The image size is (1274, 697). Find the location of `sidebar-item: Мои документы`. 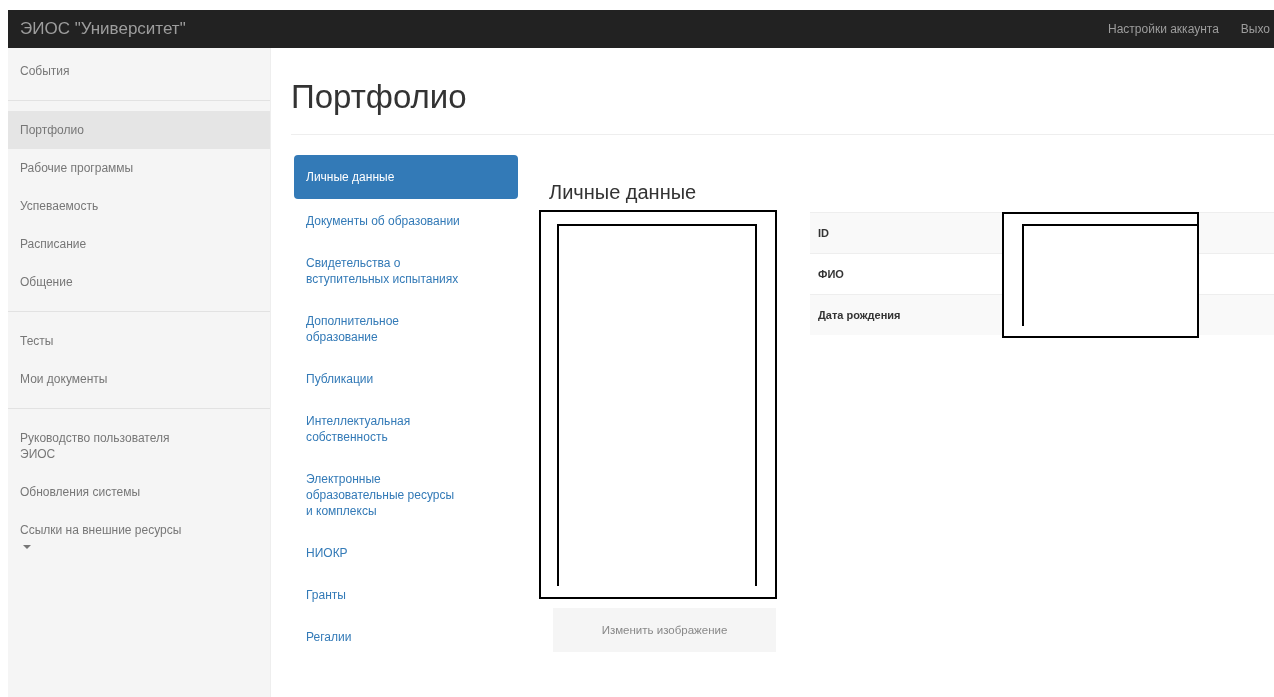

sidebar-item: Мои документы is located at coordinates (105, 379).